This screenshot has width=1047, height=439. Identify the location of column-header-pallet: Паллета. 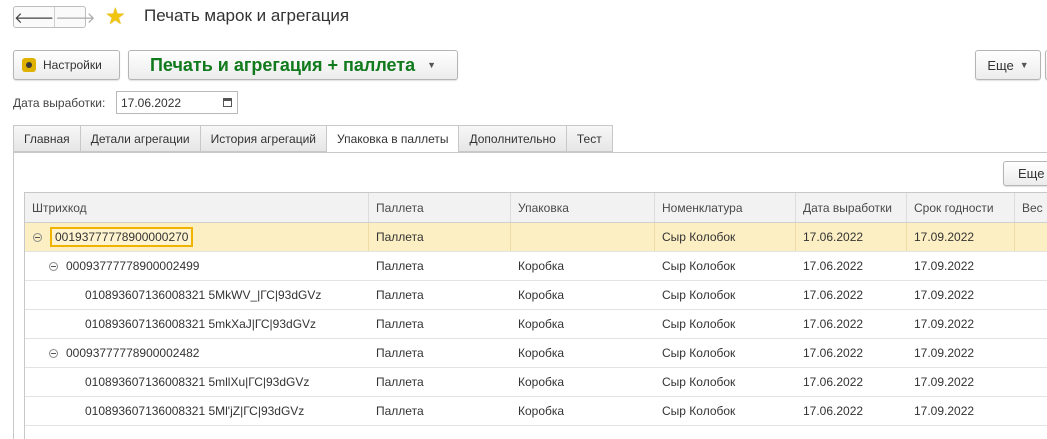
(440, 207).